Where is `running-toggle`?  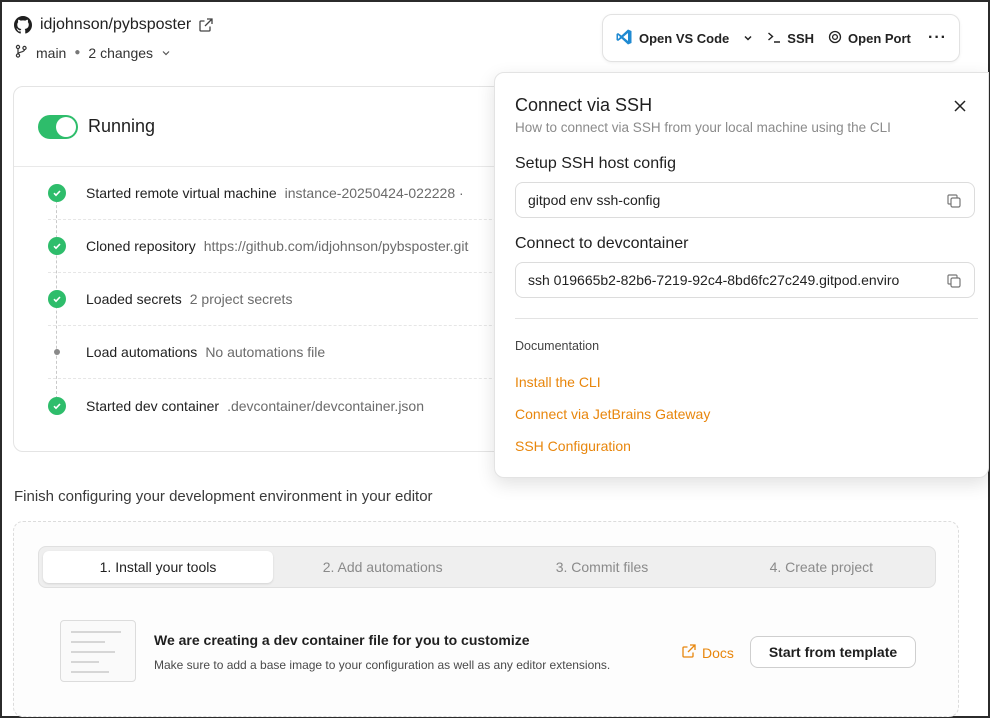
running-toggle is located at coordinates (58, 126).